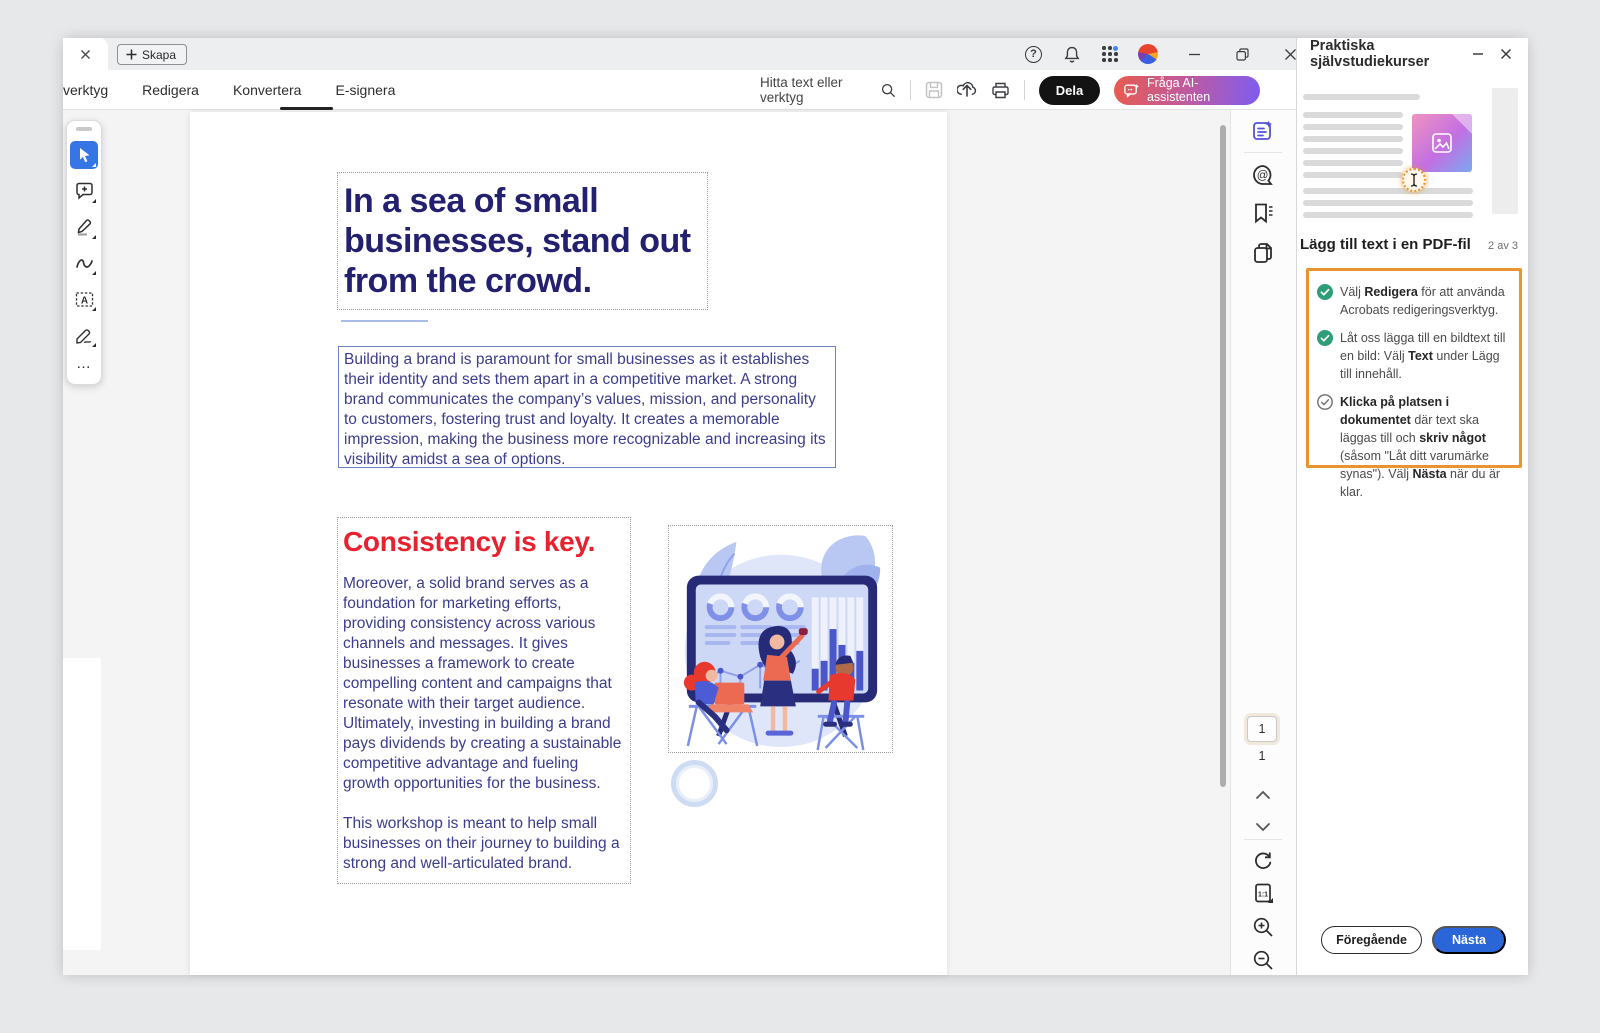 The width and height of the screenshot is (1600, 1033). I want to click on cursor-arrow-icon, so click(84, 155).